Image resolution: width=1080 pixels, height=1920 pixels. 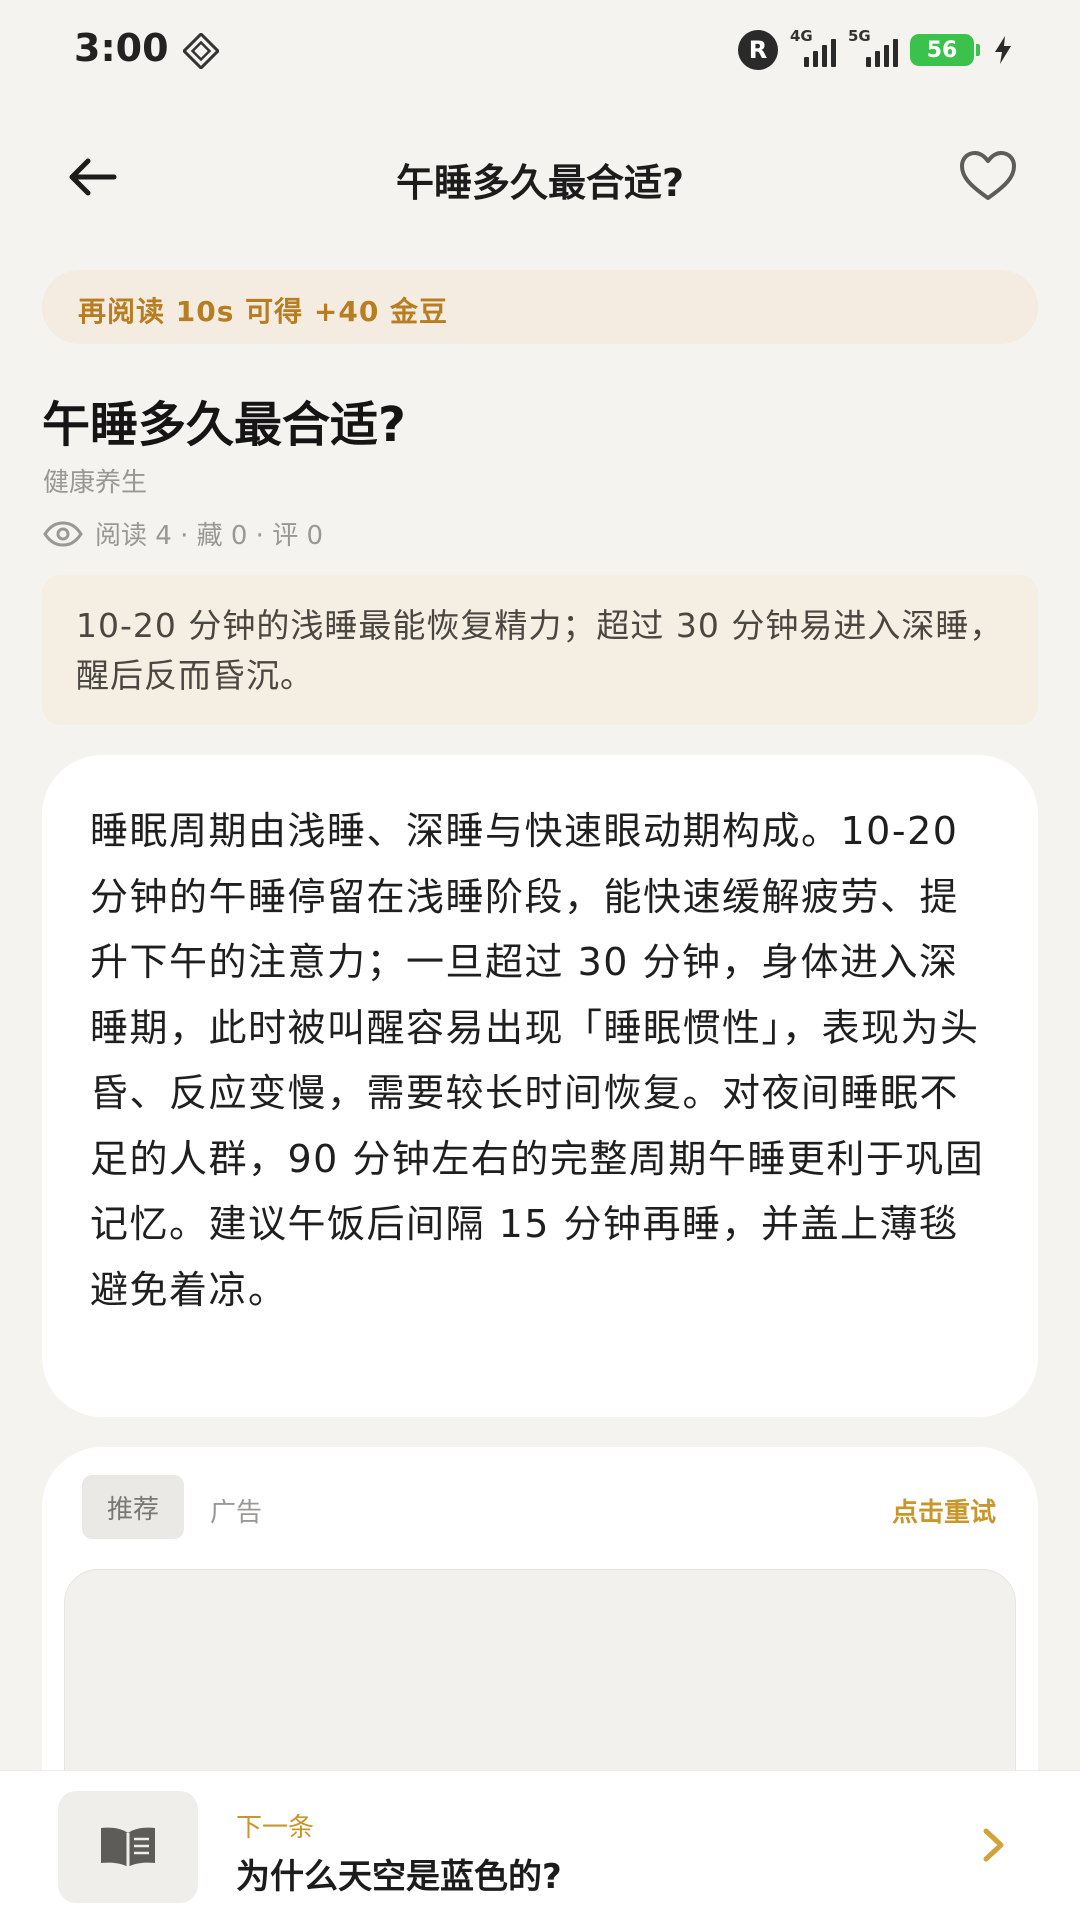 I want to click on tab-recommend: 推荐, so click(x=133, y=1507).